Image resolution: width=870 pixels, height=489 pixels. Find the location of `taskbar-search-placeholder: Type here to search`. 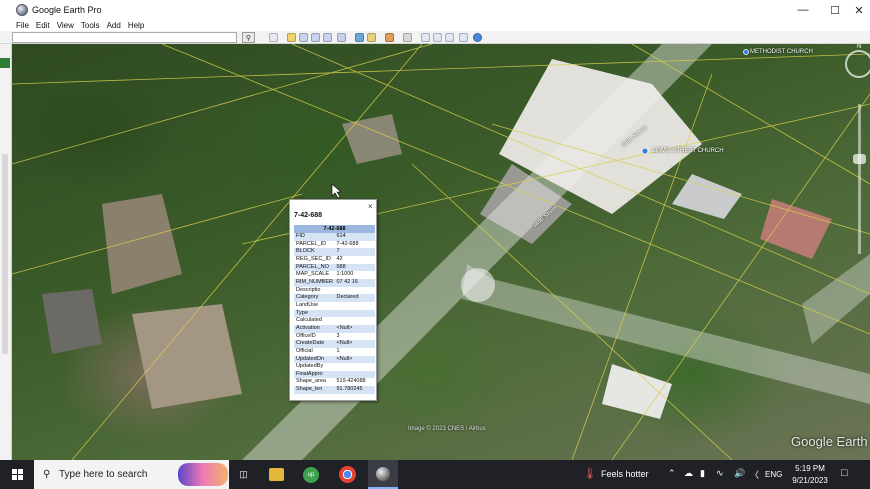

taskbar-search-placeholder: Type here to search is located at coordinates (103, 474).